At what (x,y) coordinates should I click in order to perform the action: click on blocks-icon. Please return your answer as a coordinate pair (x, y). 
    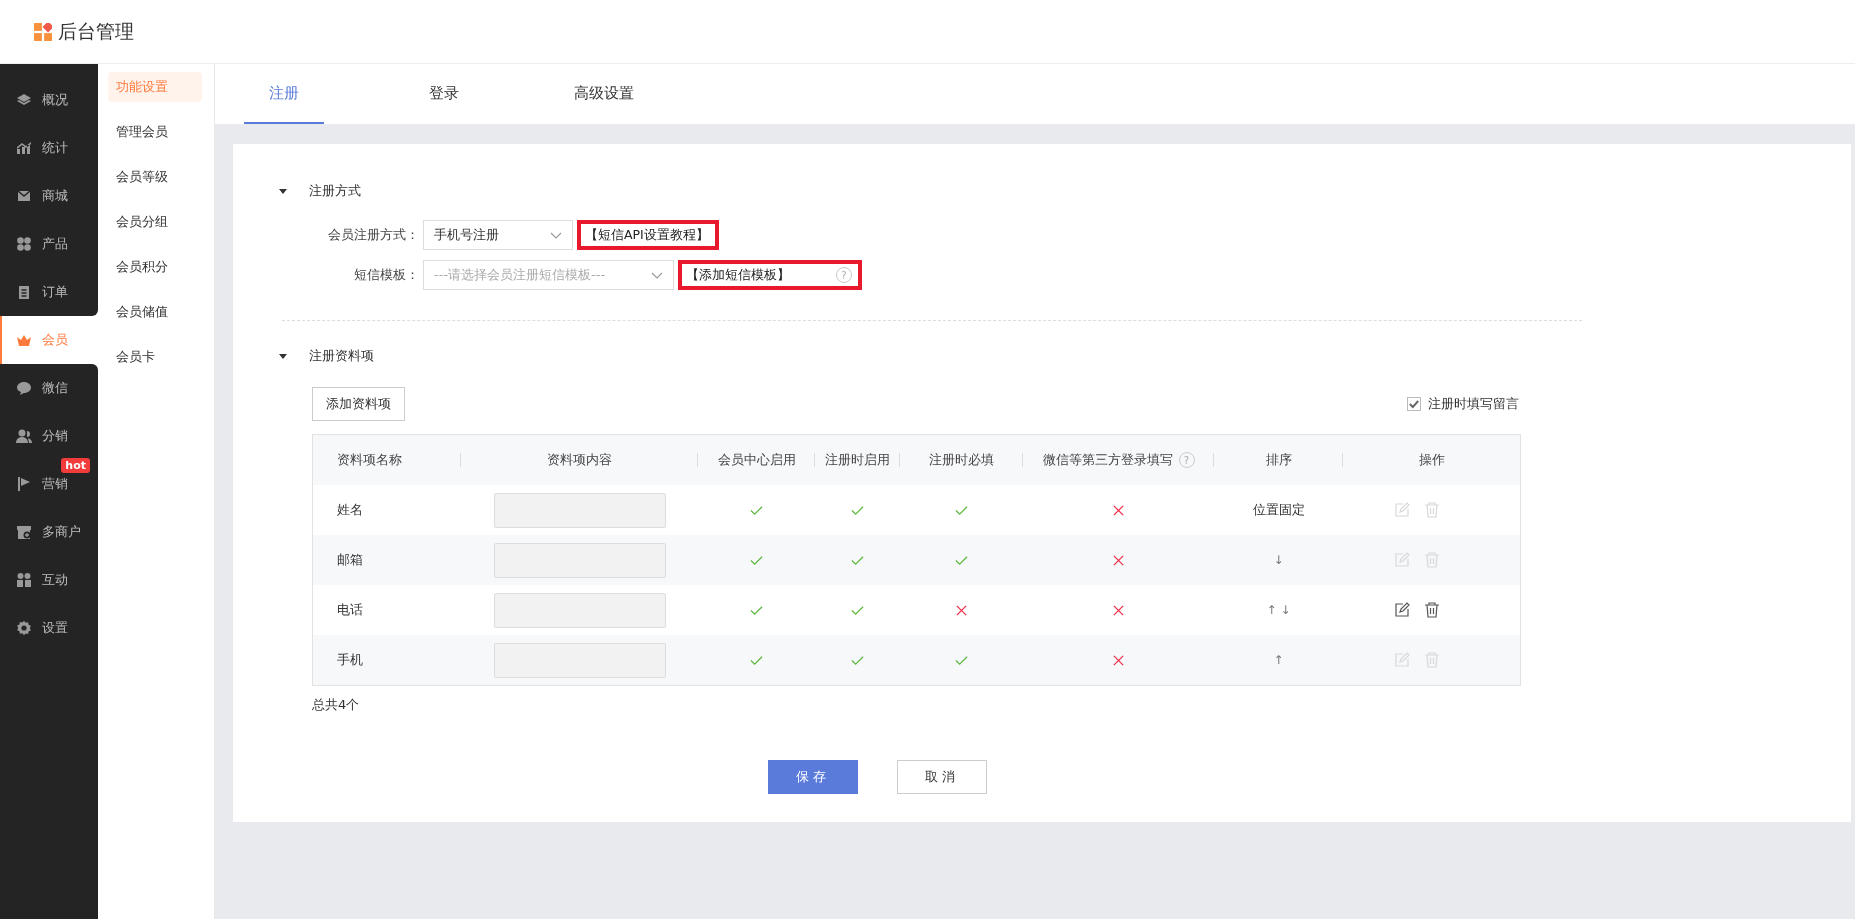
    Looking at the image, I should click on (24, 580).